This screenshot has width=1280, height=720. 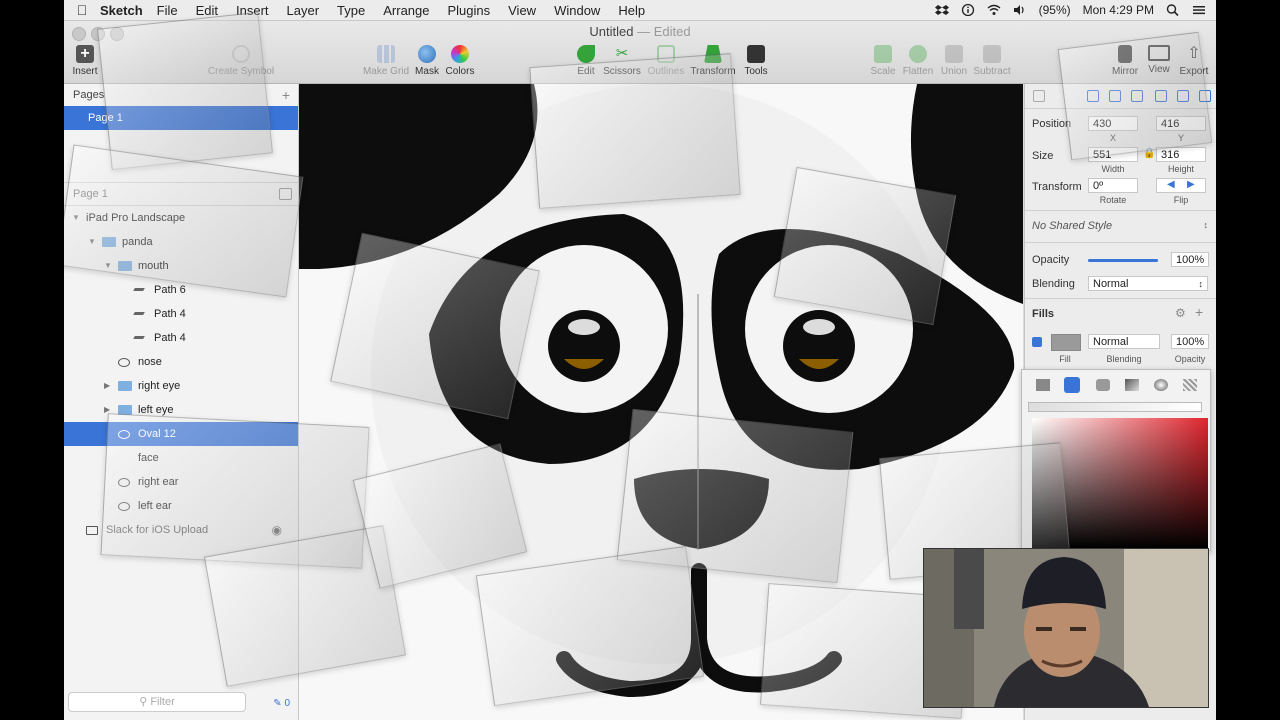 What do you see at coordinates (941, 10) in the screenshot?
I see `dropbox-icon` at bounding box center [941, 10].